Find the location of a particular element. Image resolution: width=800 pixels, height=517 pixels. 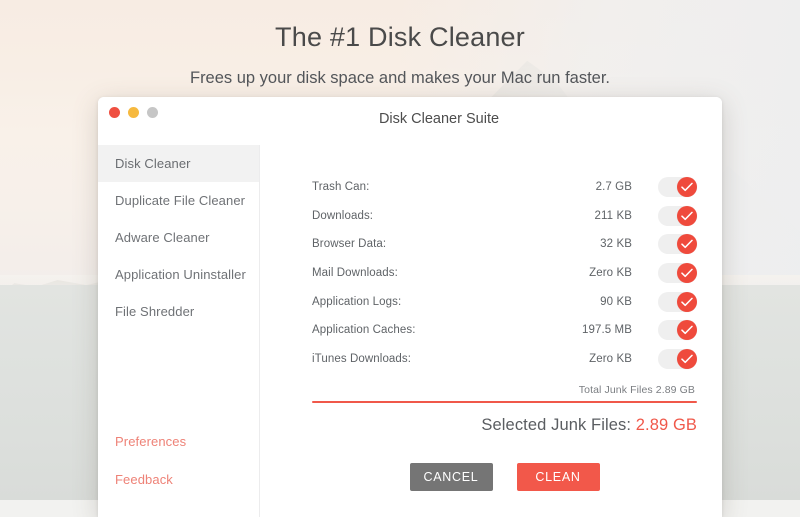

sidebar-item-label: Duplicate File Cleaner is located at coordinates (180, 200).